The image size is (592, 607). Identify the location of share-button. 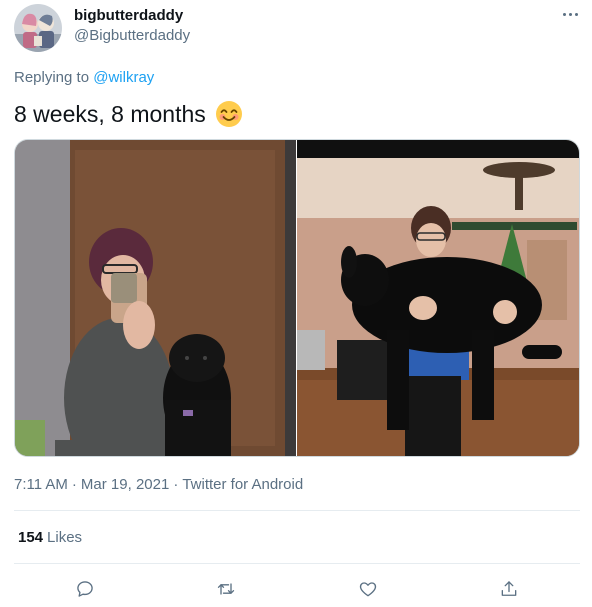
(509, 589).